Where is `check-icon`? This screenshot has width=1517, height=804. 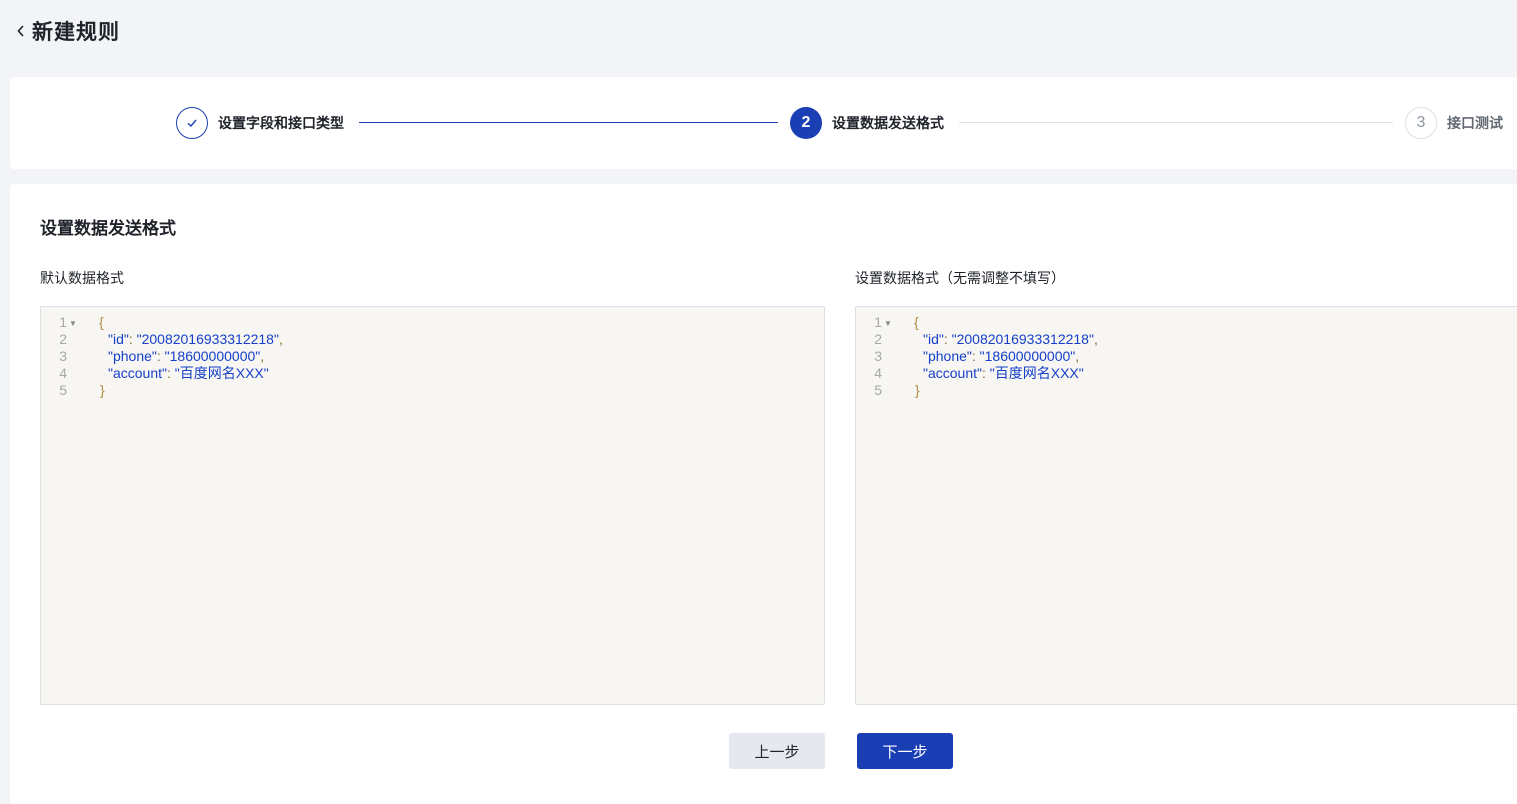 check-icon is located at coordinates (192, 123).